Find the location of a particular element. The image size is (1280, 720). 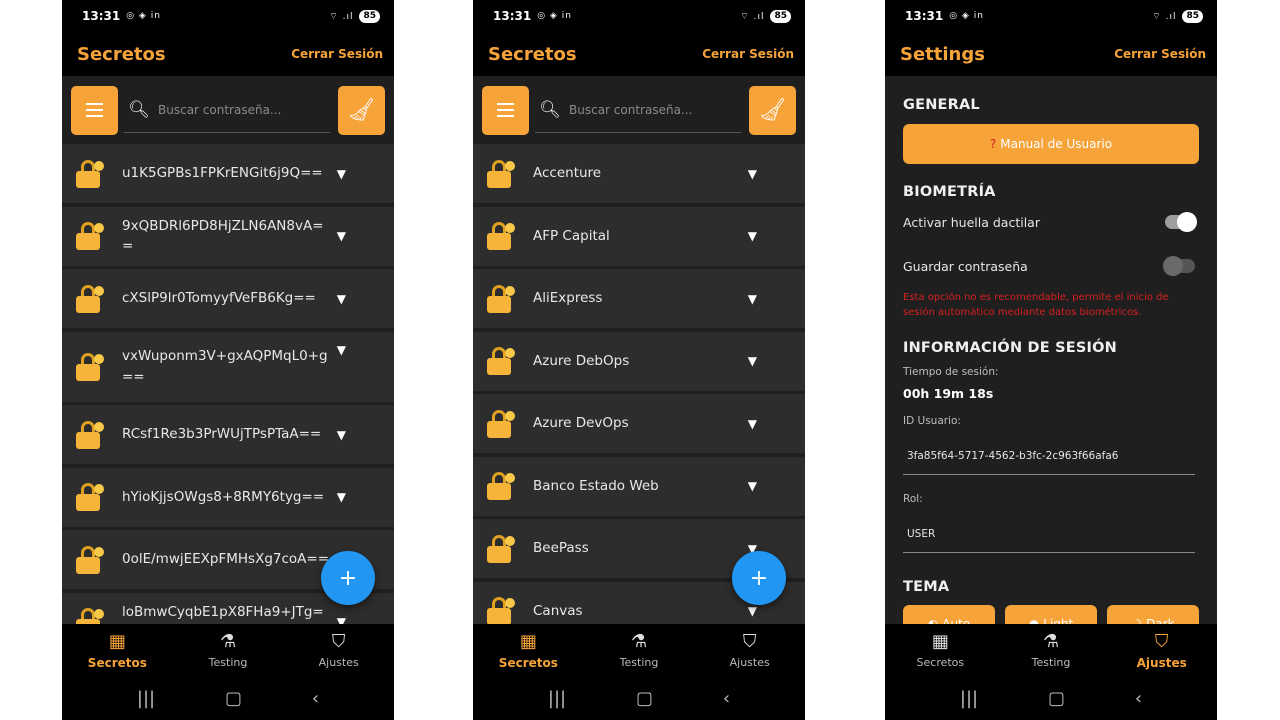

item-name: vxWuponm3V+gxAQPMqL0+g== is located at coordinates (225, 366).